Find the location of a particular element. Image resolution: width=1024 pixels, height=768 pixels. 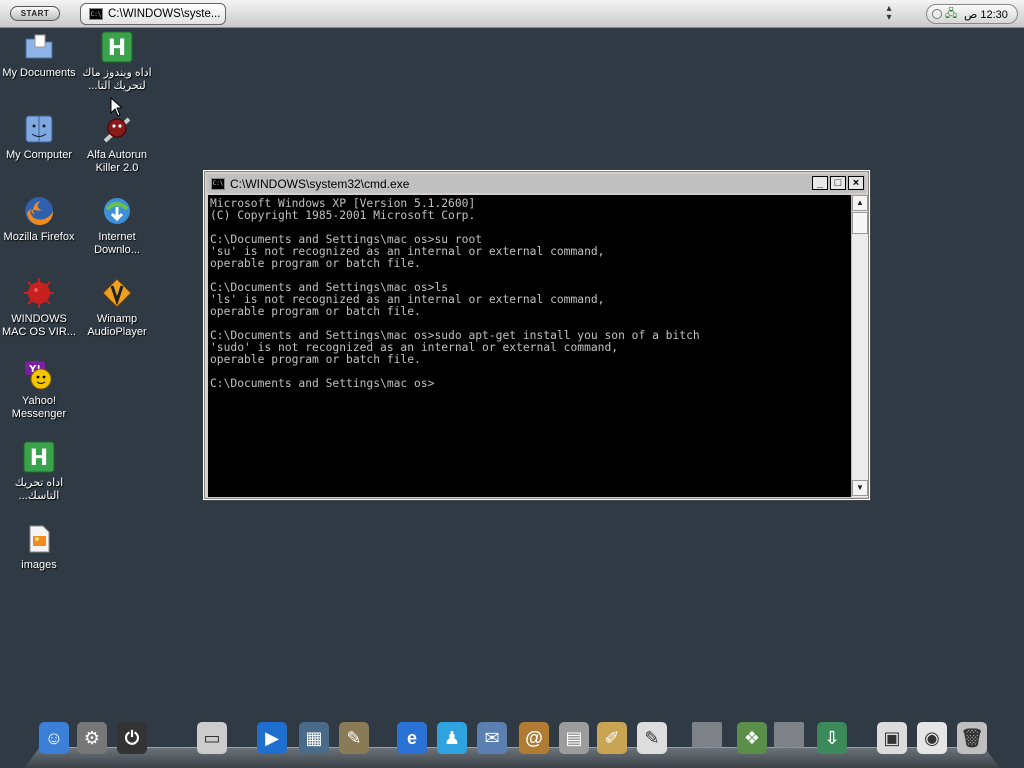

desktop-icon-yahoo-messenger: Y! Yahoo! Messenger is located at coordinates (39, 389).